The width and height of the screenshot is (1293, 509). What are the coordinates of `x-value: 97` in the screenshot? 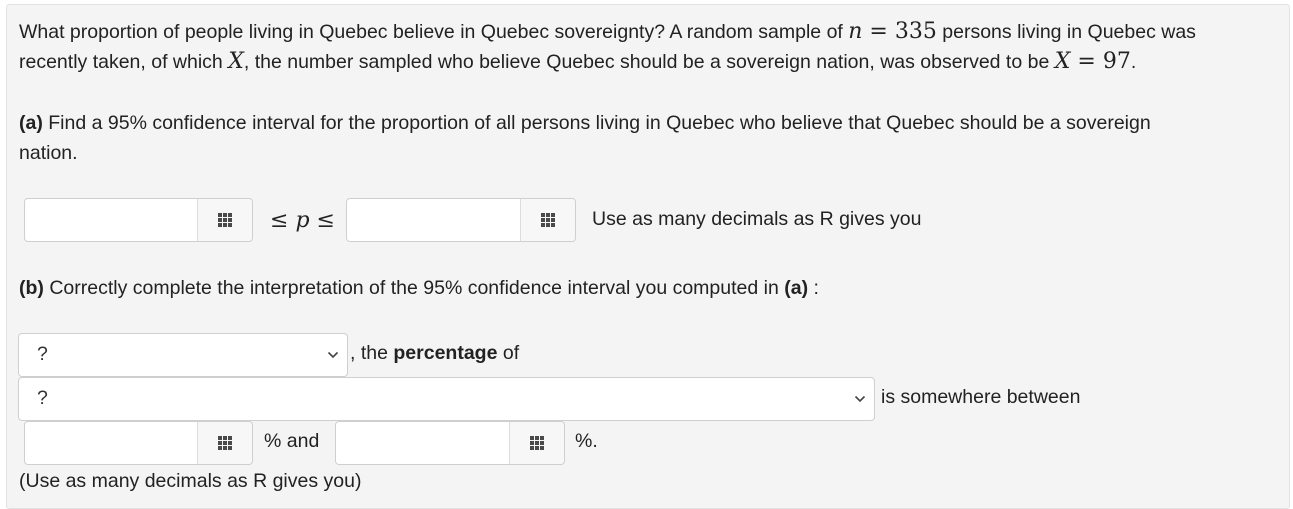 It's located at (1116, 61).